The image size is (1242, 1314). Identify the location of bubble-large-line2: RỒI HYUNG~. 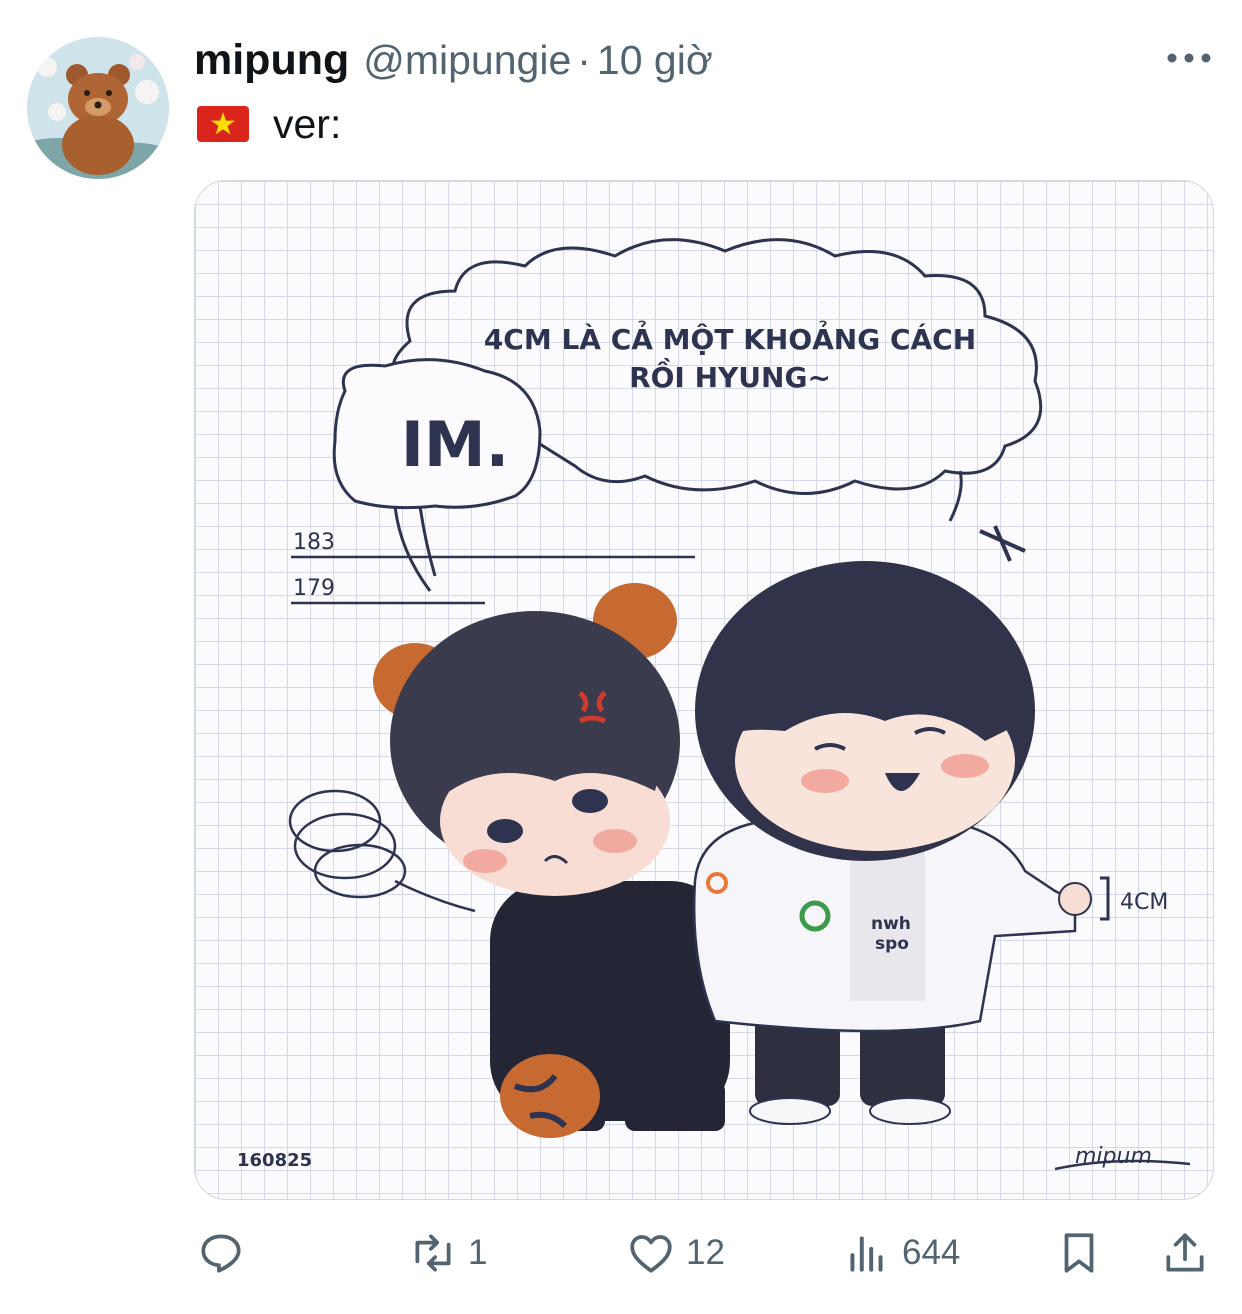
(730, 375).